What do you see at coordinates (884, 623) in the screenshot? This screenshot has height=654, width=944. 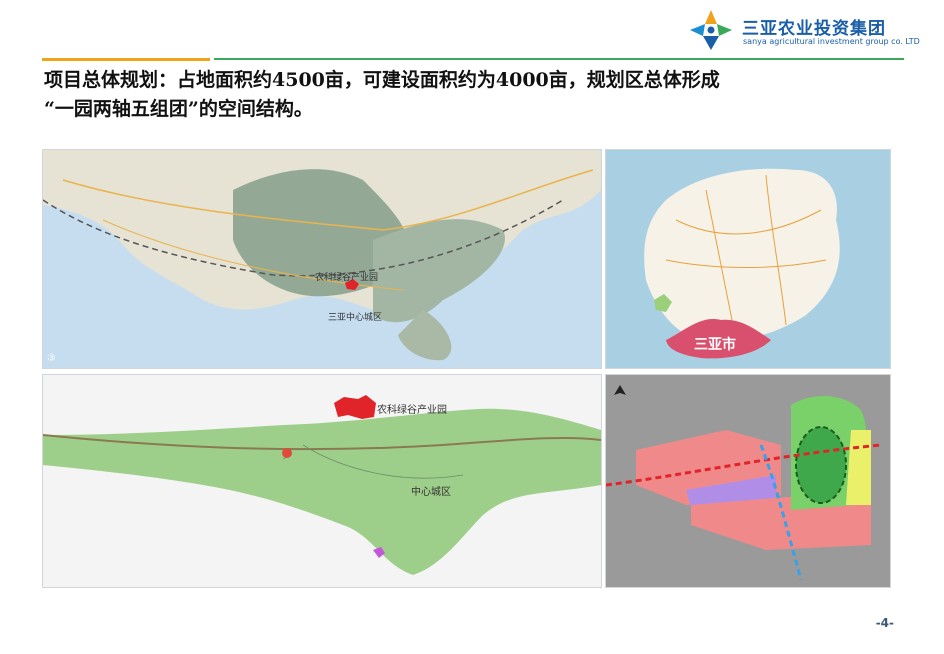 I see `page-number: -4-` at bounding box center [884, 623].